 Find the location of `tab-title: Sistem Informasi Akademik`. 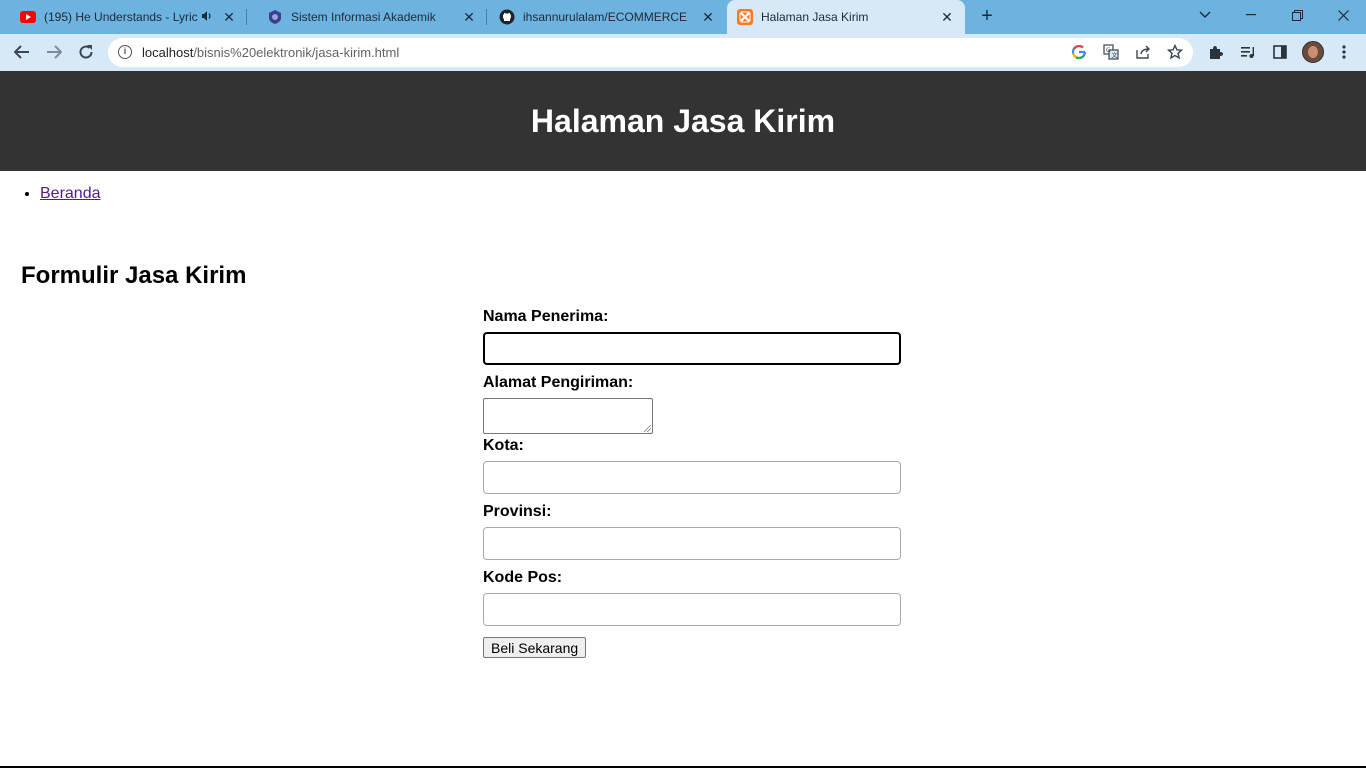

tab-title: Sistem Informasi Akademik is located at coordinates (363, 17).